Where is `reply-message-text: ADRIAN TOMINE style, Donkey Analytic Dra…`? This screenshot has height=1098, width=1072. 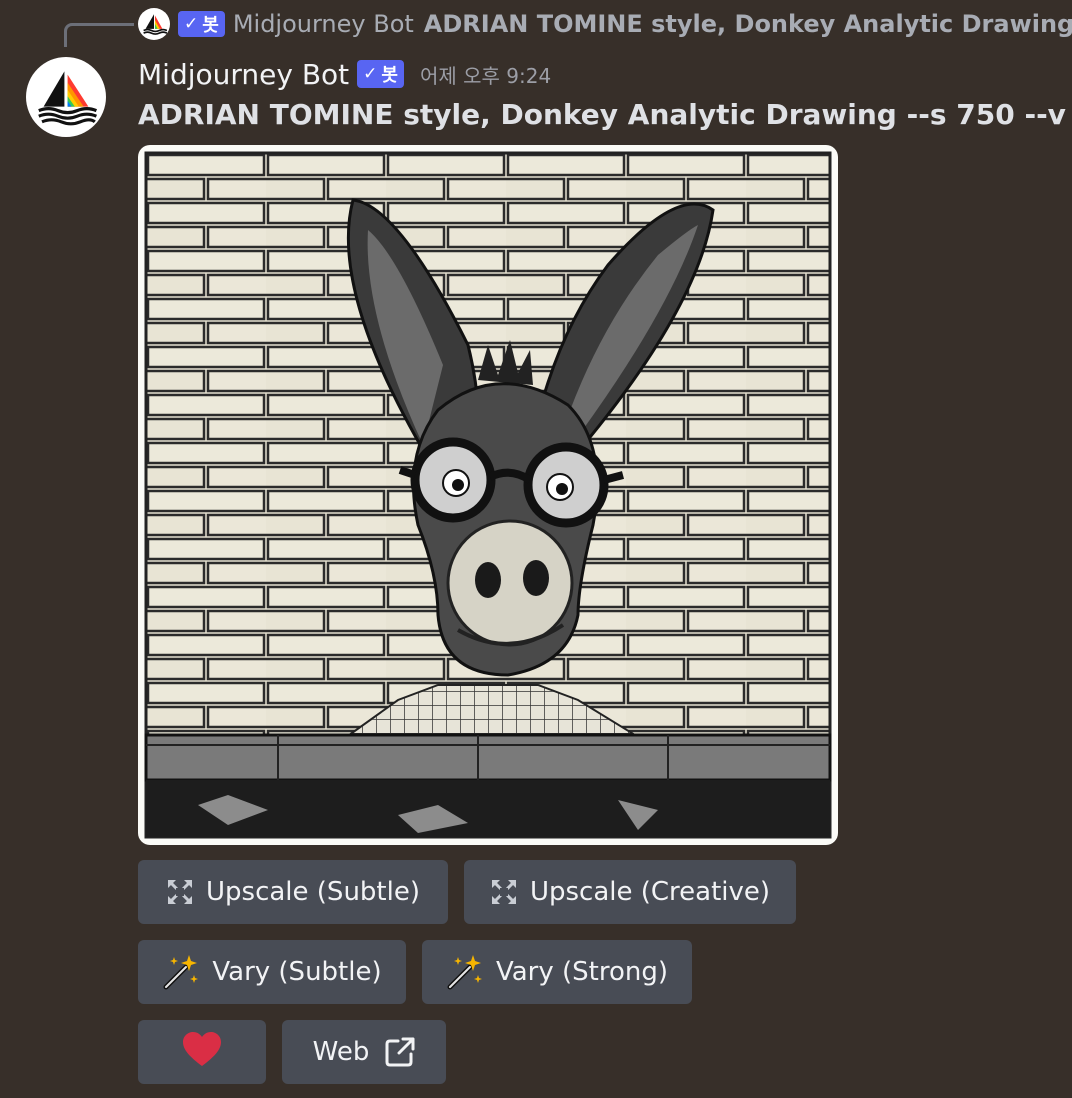 reply-message-text: ADRIAN TOMINE style, Donkey Analytic Dra… is located at coordinates (748, 24).